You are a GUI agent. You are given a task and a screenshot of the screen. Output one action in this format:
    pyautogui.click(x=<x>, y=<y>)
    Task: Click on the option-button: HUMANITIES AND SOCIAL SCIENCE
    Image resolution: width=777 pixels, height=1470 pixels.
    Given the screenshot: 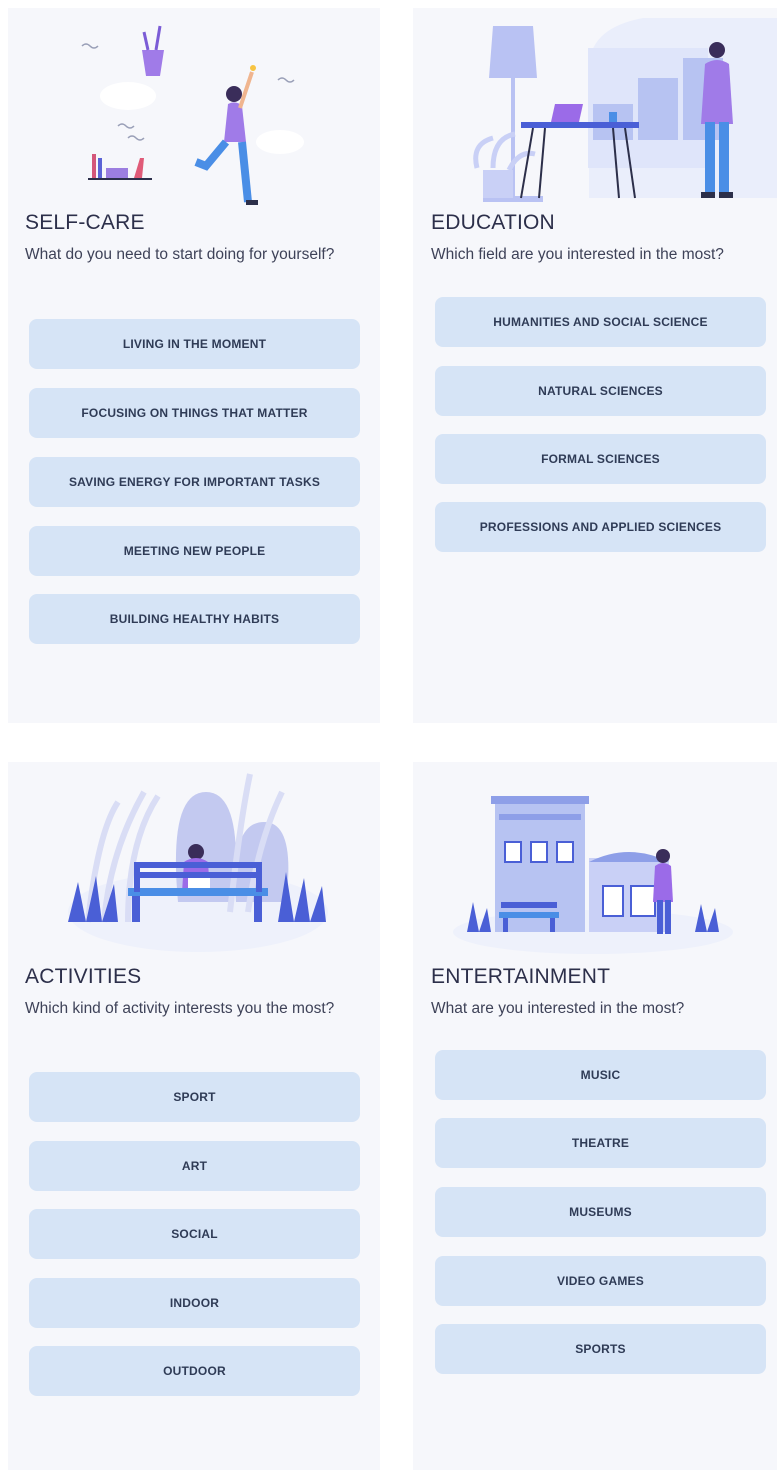 What is the action you would take?
    pyautogui.click(x=600, y=322)
    